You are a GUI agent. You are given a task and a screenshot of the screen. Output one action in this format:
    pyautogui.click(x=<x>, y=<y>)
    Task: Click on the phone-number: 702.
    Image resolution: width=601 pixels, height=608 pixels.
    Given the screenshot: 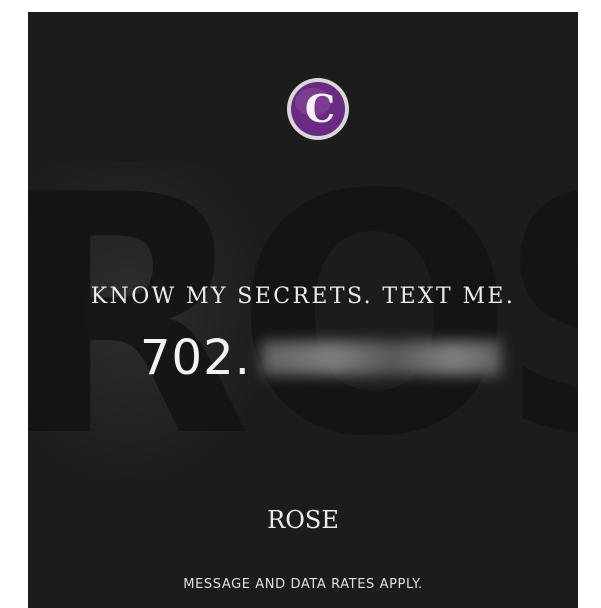 What is the action you would take?
    pyautogui.click(x=320, y=358)
    